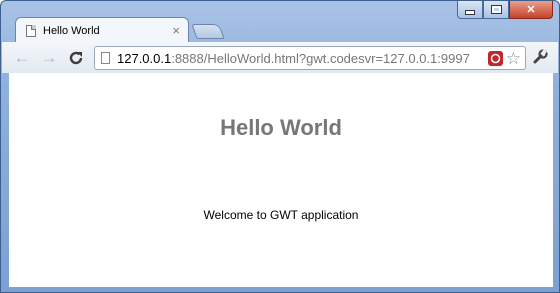  What do you see at coordinates (31, 30) in the screenshot?
I see `document-icon` at bounding box center [31, 30].